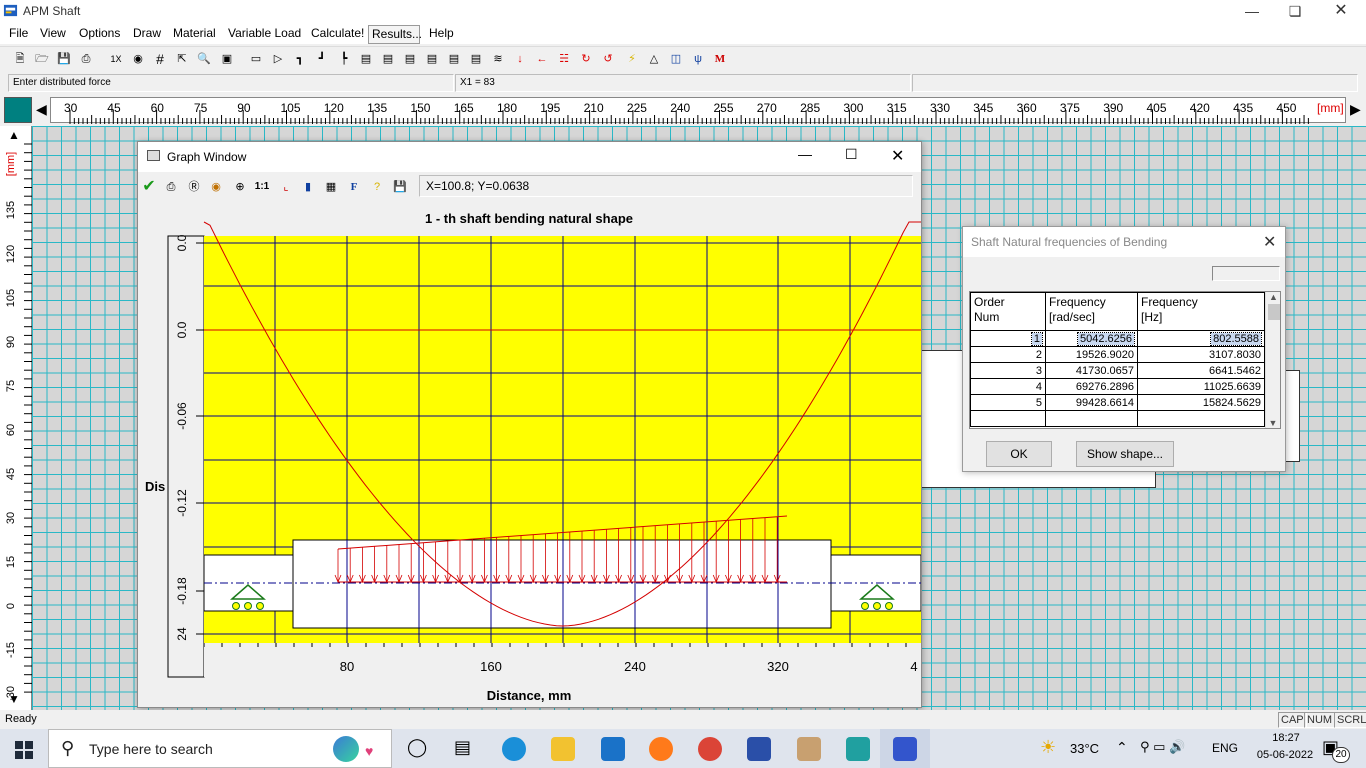 Image resolution: width=1366 pixels, height=768 pixels. What do you see at coordinates (337, 33) in the screenshot?
I see `menu-calculate: Calculate!` at bounding box center [337, 33].